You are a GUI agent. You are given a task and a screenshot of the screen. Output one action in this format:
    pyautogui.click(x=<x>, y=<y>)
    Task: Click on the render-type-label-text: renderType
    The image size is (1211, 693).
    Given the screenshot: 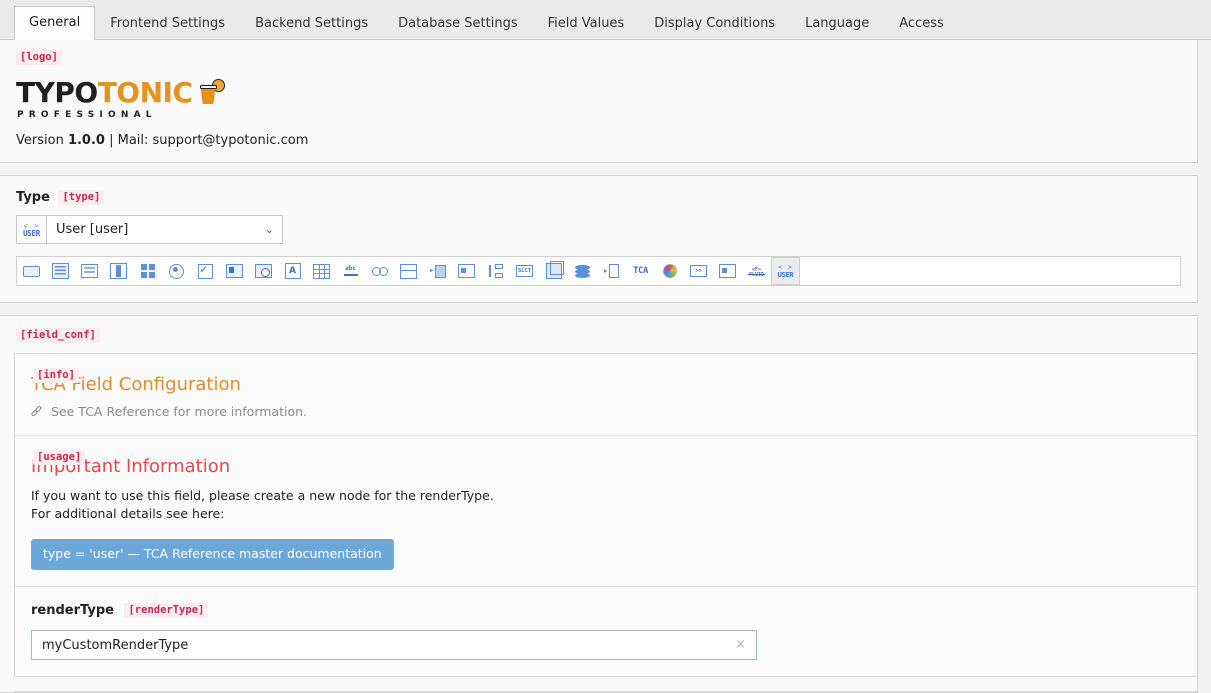 What is the action you would take?
    pyautogui.click(x=72, y=610)
    